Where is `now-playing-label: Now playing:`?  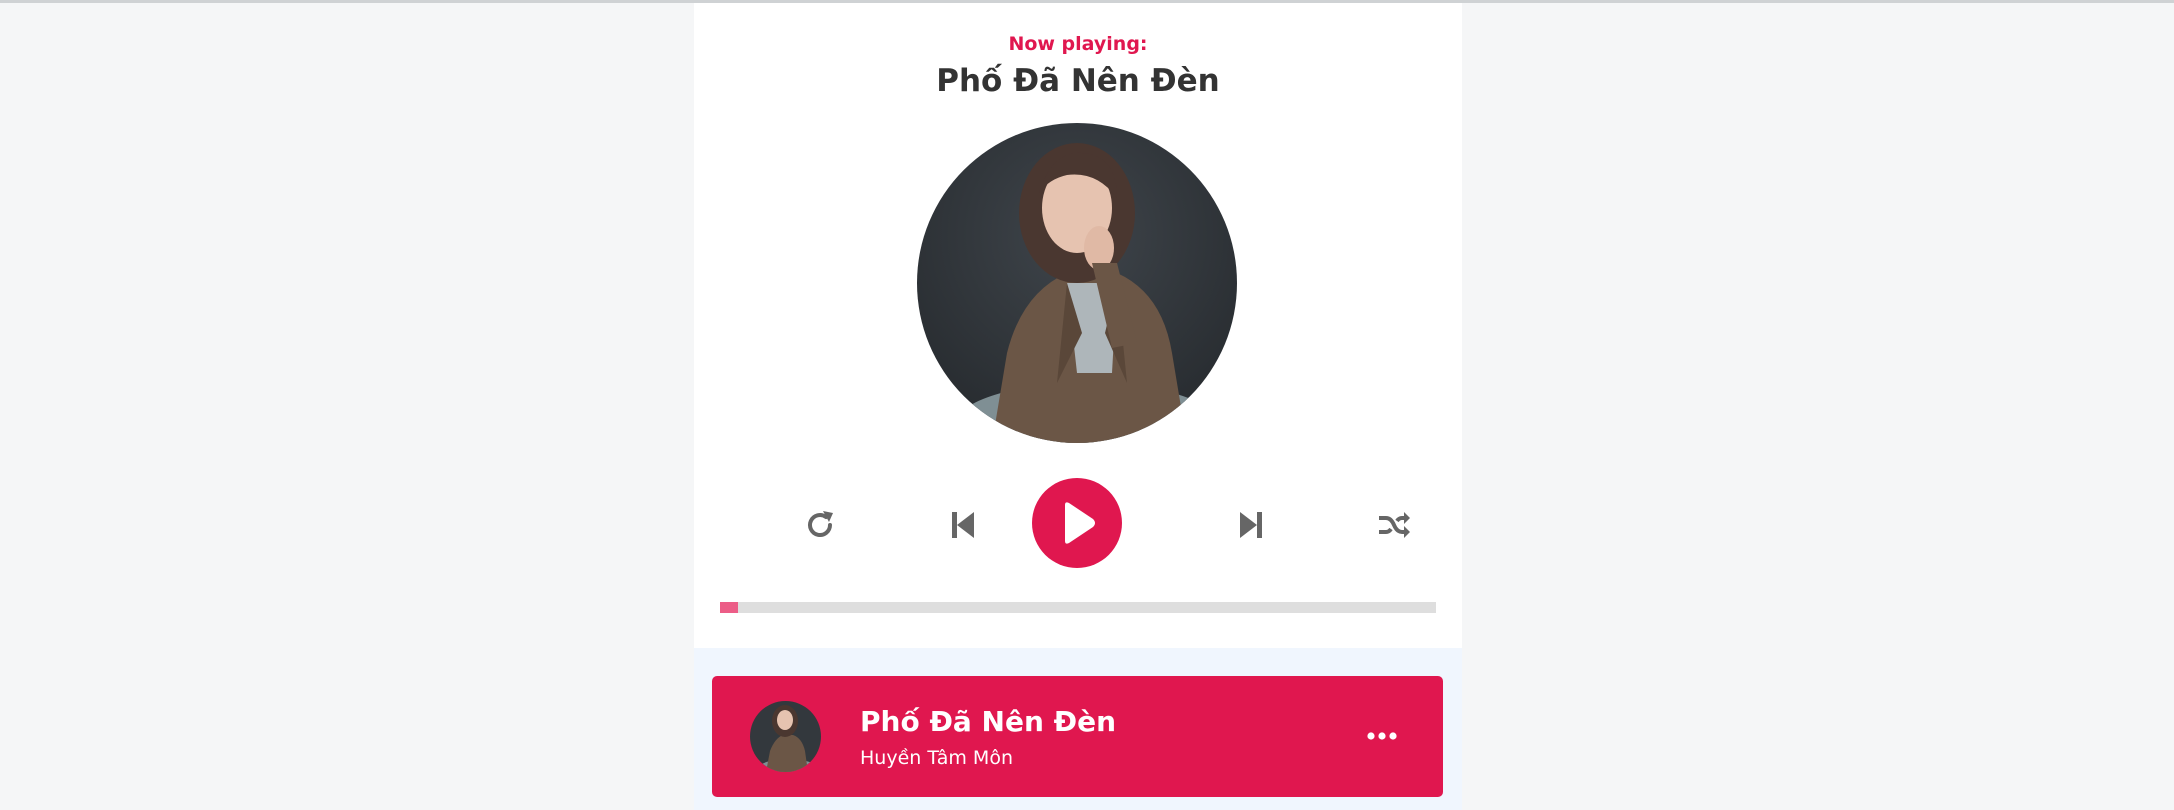 now-playing-label: Now playing: is located at coordinates (1078, 44).